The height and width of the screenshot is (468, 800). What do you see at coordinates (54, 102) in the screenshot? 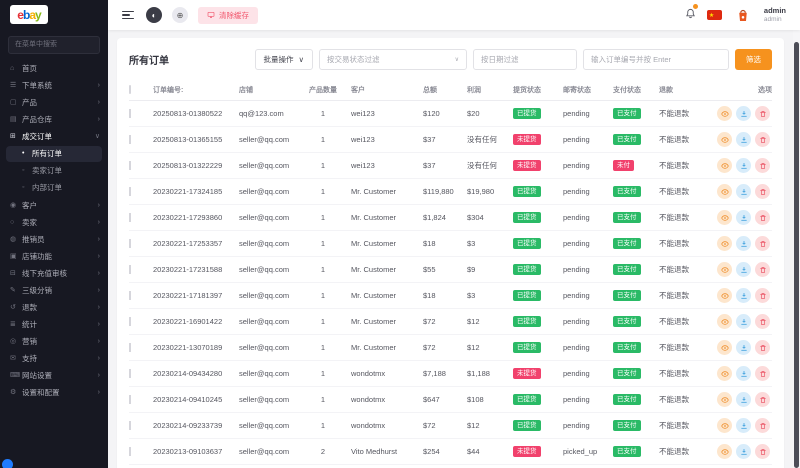
I see `sidebar-item-2: ▢ 产品 ›` at bounding box center [54, 102].